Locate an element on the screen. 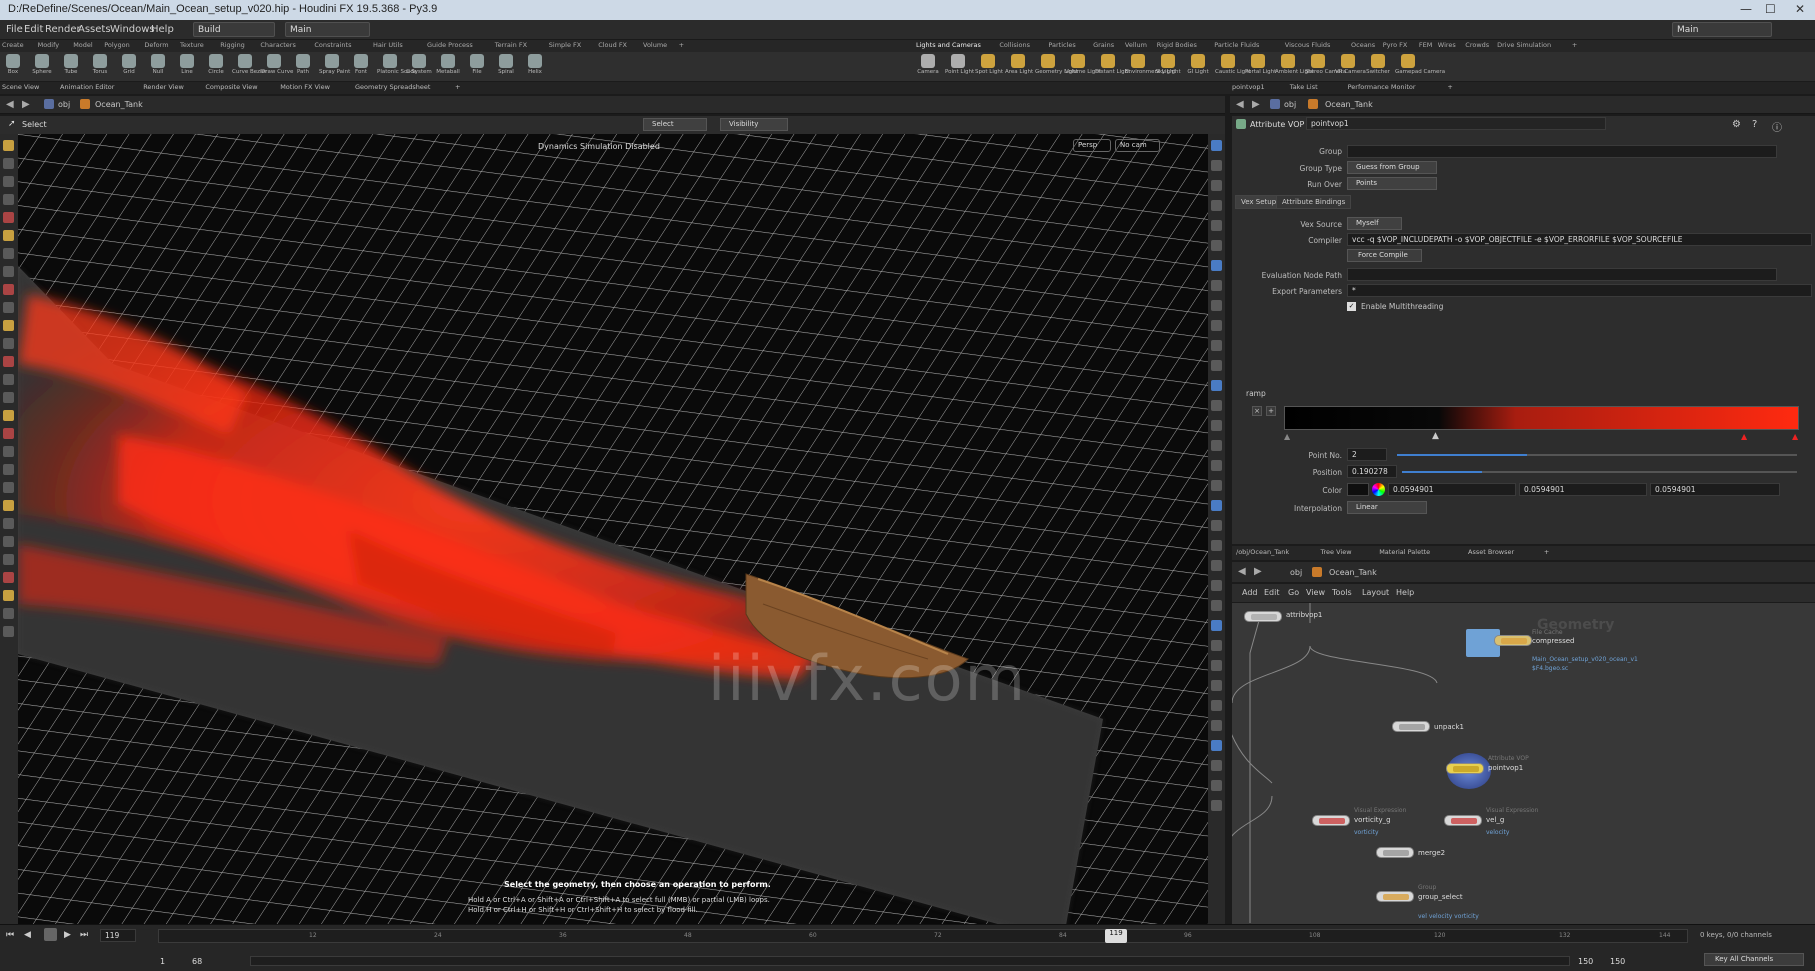 The width and height of the screenshot is (1815, 971). persp-menu: Persp is located at coordinates (1092, 145).